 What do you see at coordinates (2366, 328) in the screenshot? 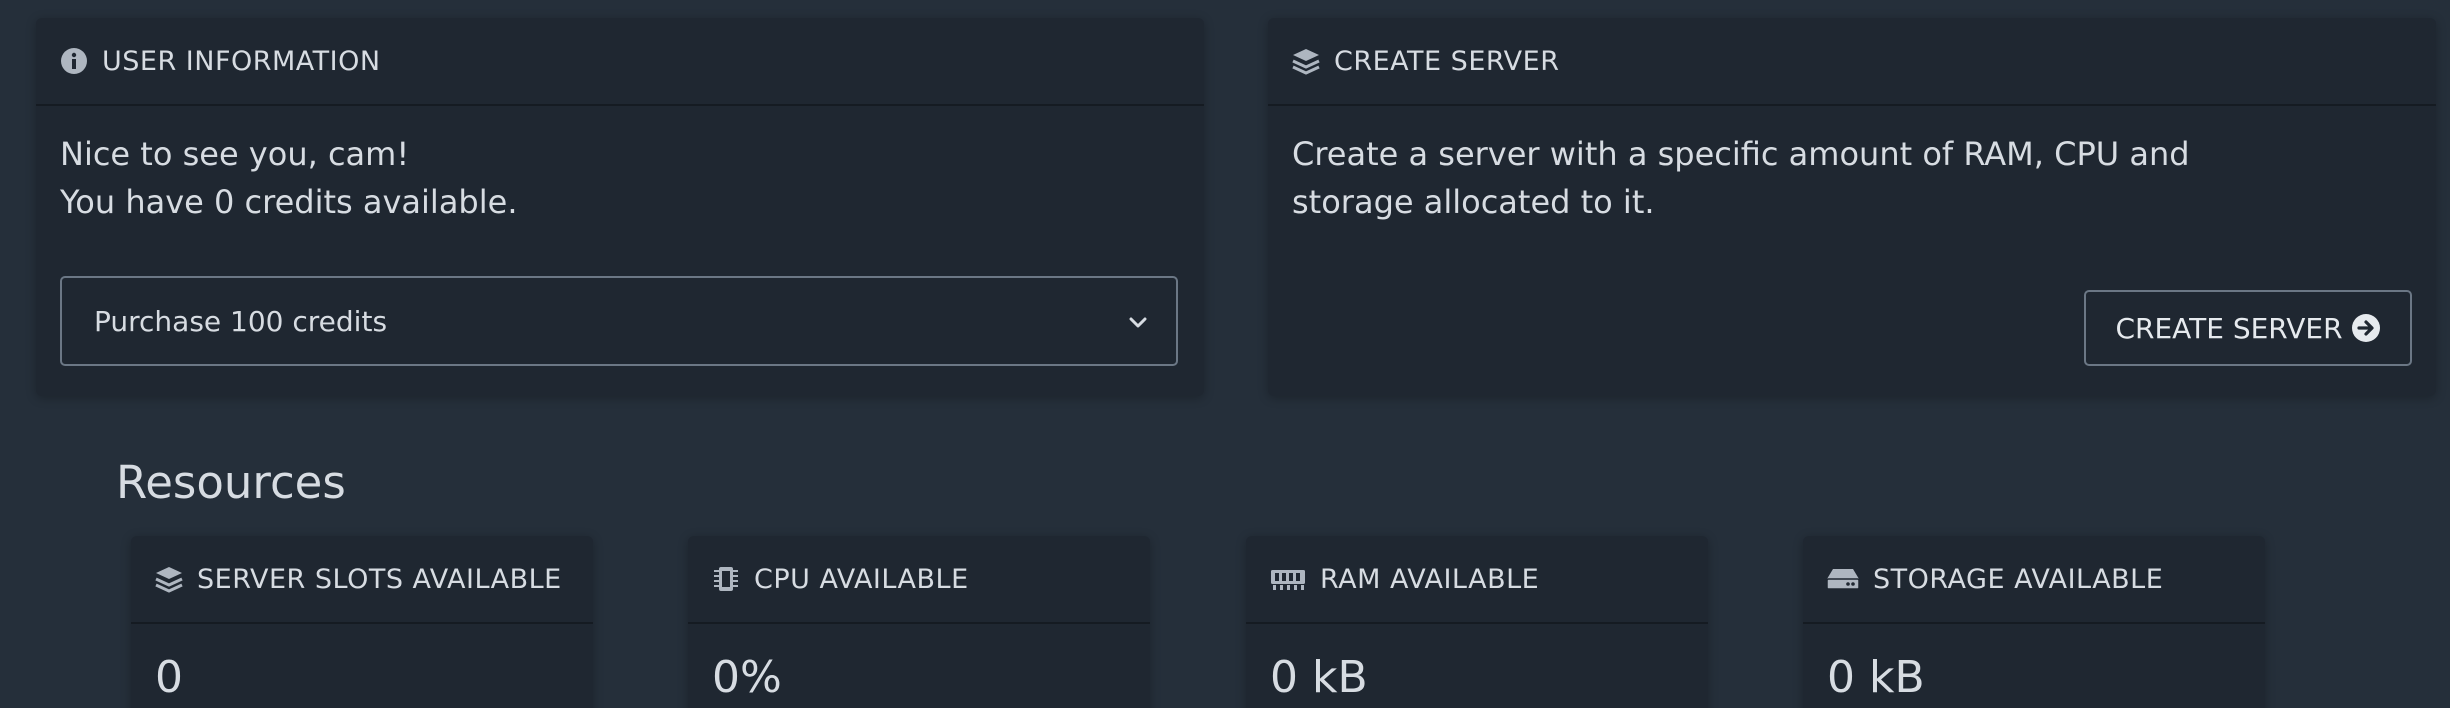
I see `arrow-circle-right-icon` at bounding box center [2366, 328].